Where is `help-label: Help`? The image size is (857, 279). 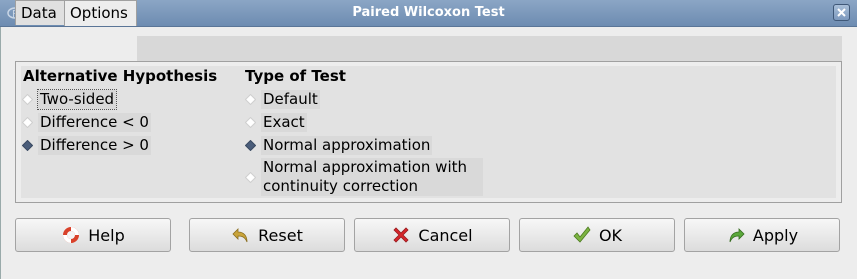 help-label: Help is located at coordinates (106, 235).